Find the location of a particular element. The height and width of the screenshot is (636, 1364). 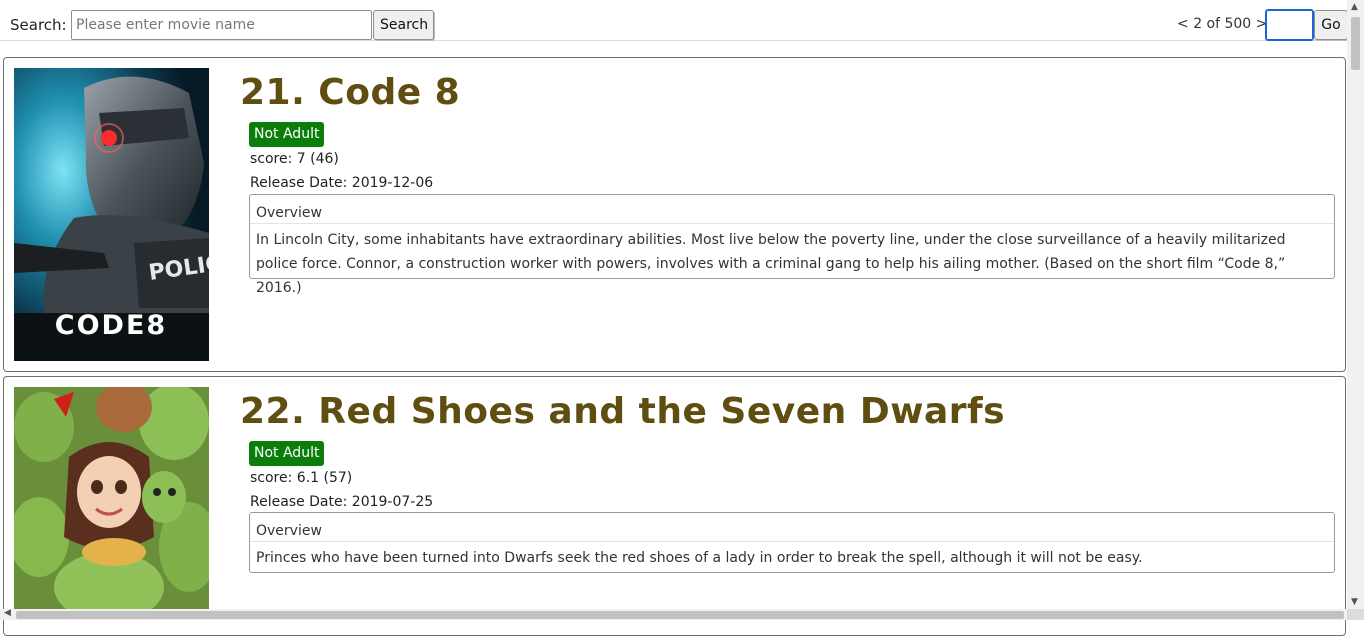

scroll-down-arrow-icon: ▼ is located at coordinates (1354, 602).